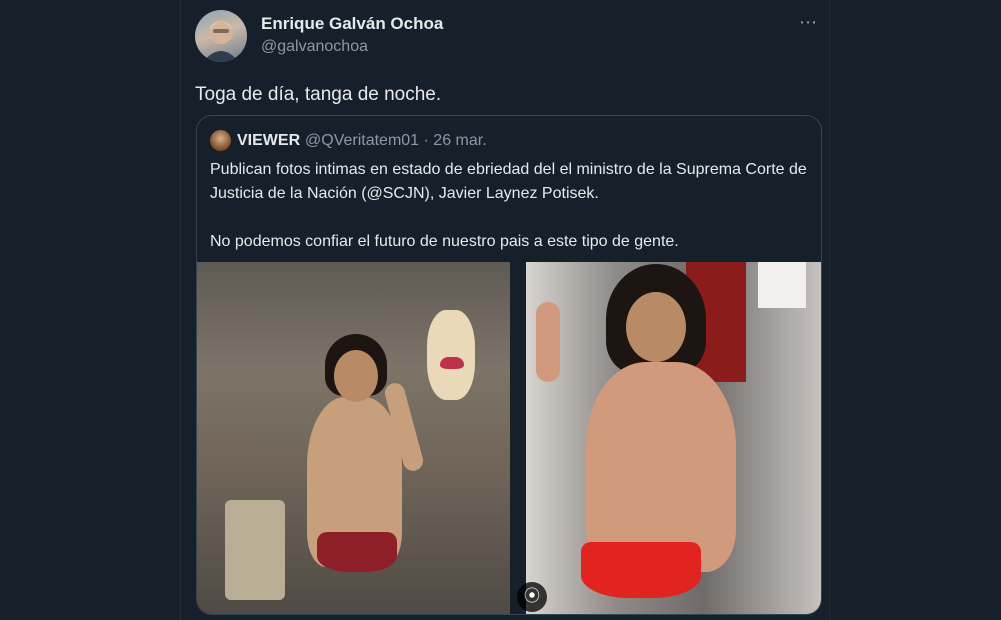 The image size is (1001, 620). Describe the element at coordinates (452, 363) in the screenshot. I see `doll-briefs` at that location.